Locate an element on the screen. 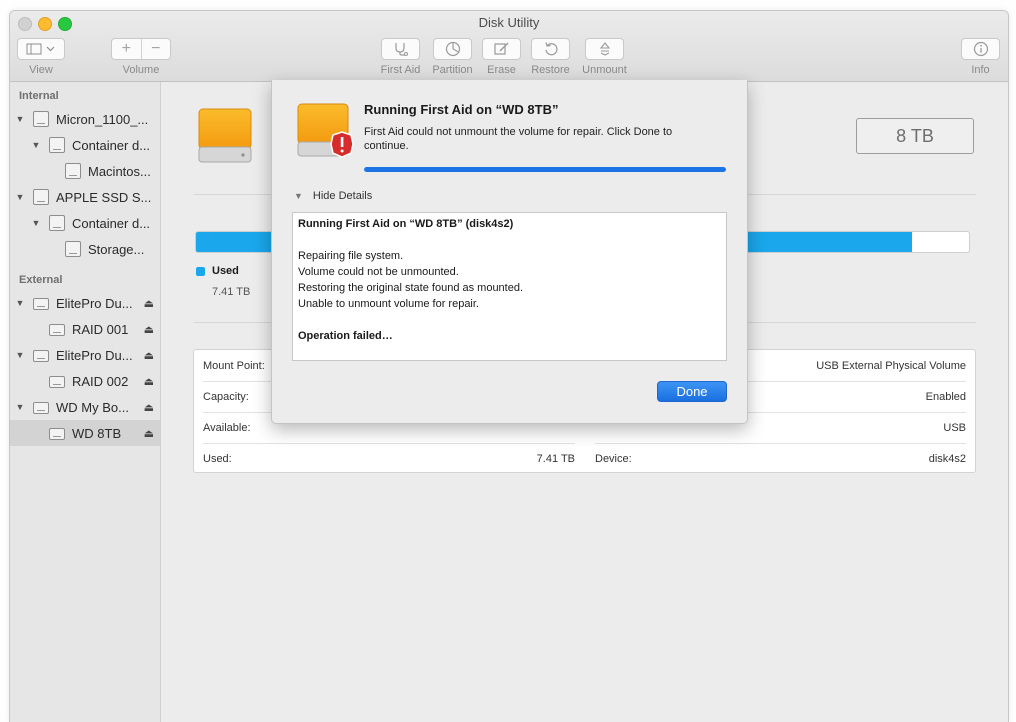  restore-arrow-icon is located at coordinates (551, 49).